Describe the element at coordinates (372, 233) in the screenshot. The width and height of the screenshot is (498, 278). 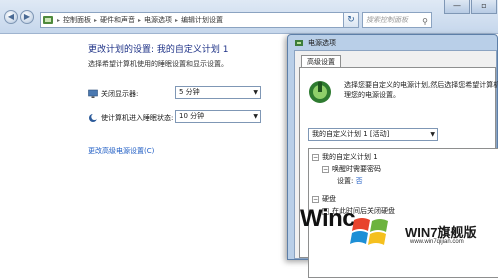
I see `windows-logo-icon` at that location.